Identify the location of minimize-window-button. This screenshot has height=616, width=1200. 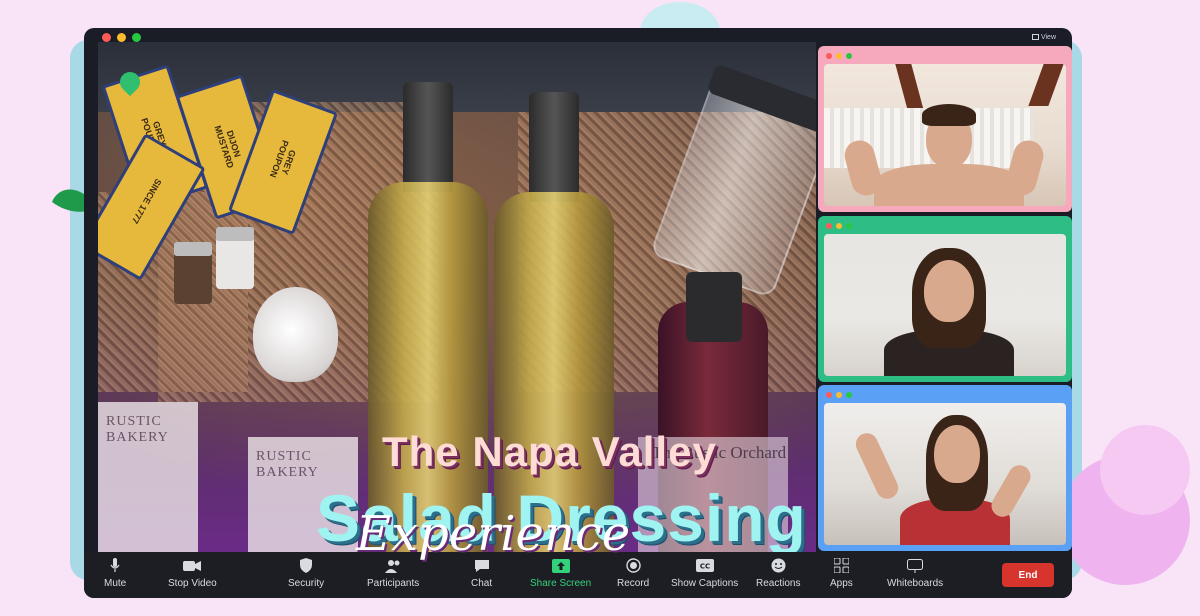
(121, 37).